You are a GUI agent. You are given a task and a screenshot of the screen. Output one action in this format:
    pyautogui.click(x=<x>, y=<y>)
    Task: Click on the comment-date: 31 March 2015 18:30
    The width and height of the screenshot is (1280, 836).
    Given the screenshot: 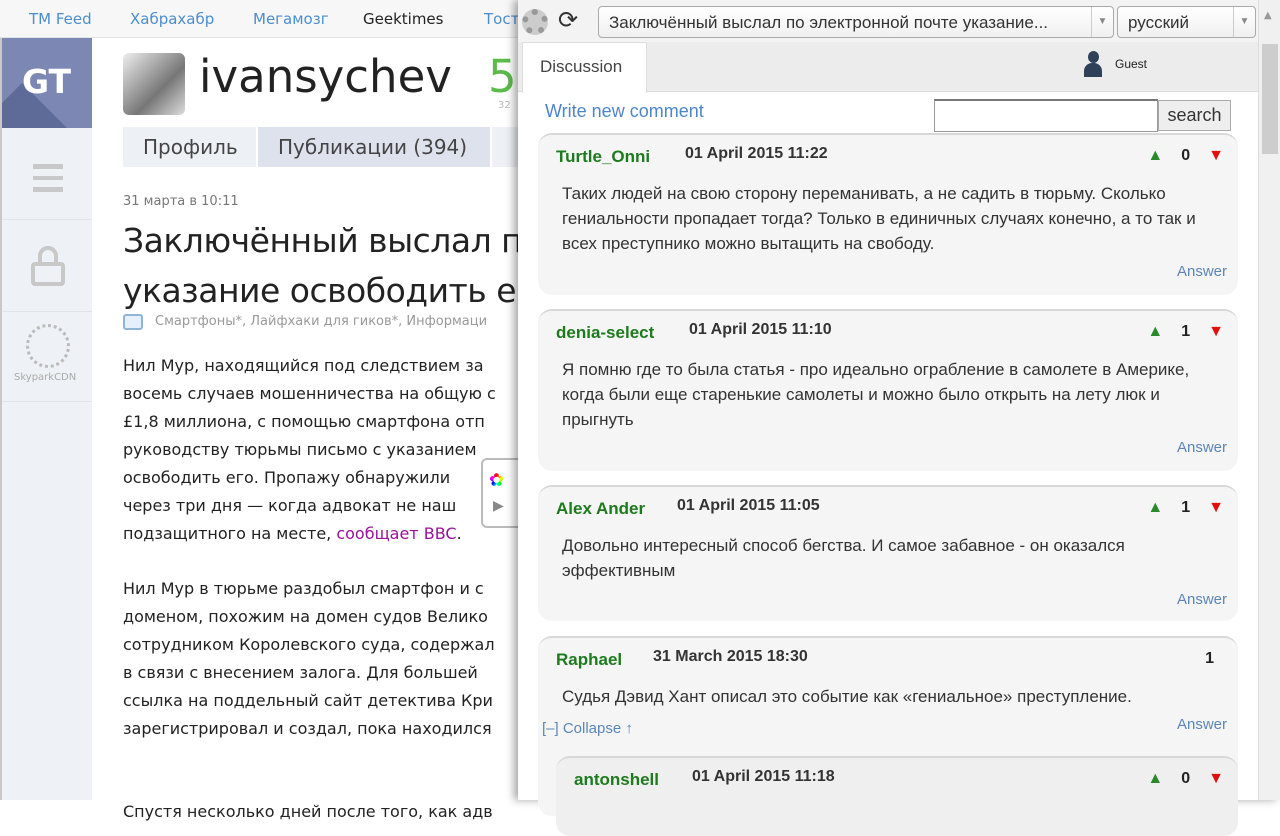 What is the action you would take?
    pyautogui.click(x=730, y=656)
    